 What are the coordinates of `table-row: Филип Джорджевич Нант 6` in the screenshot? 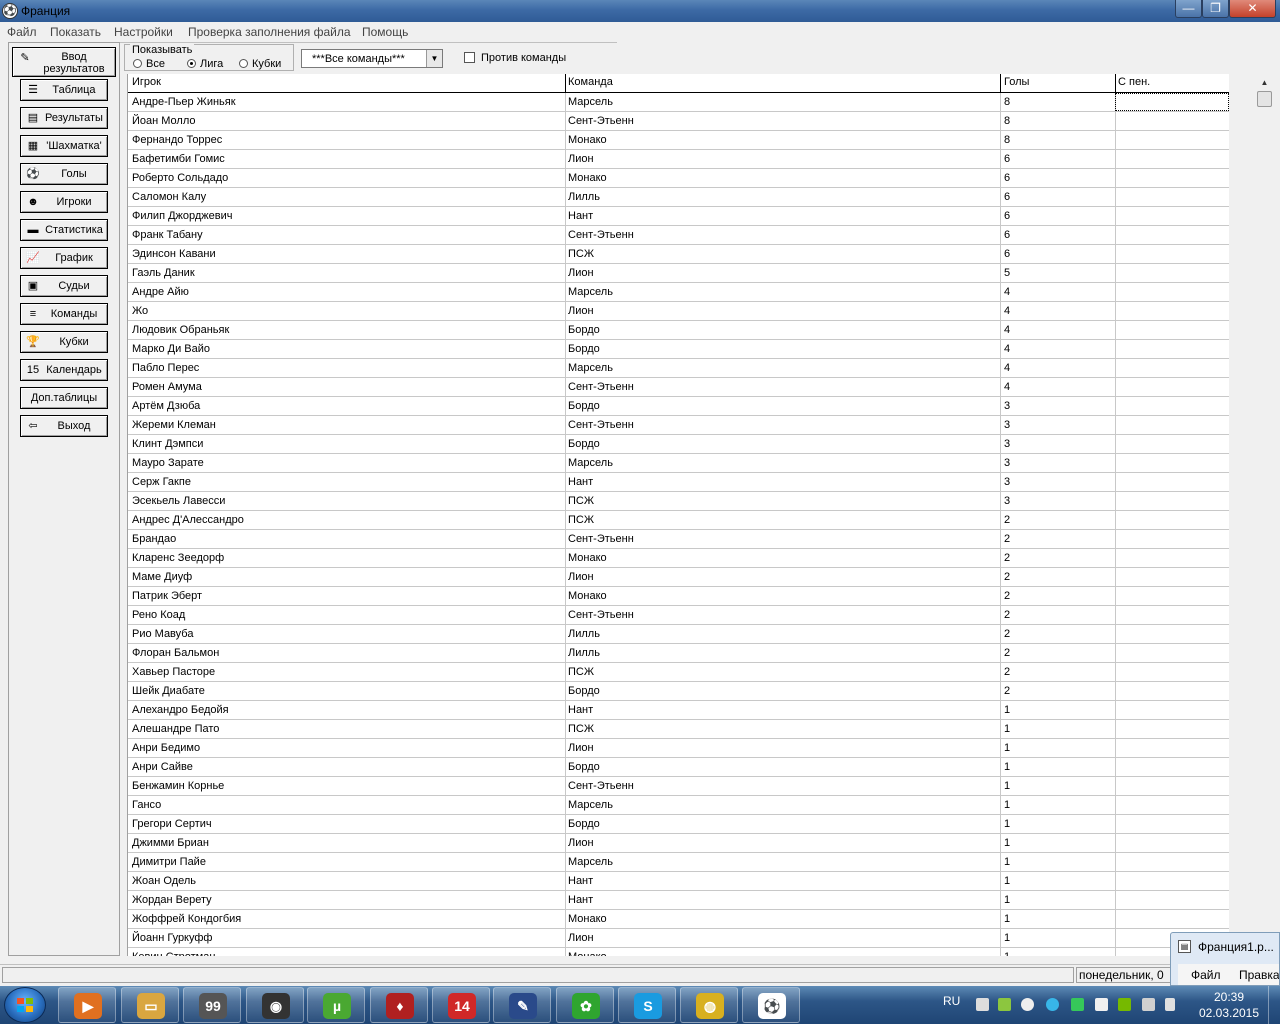 It's located at (678, 216).